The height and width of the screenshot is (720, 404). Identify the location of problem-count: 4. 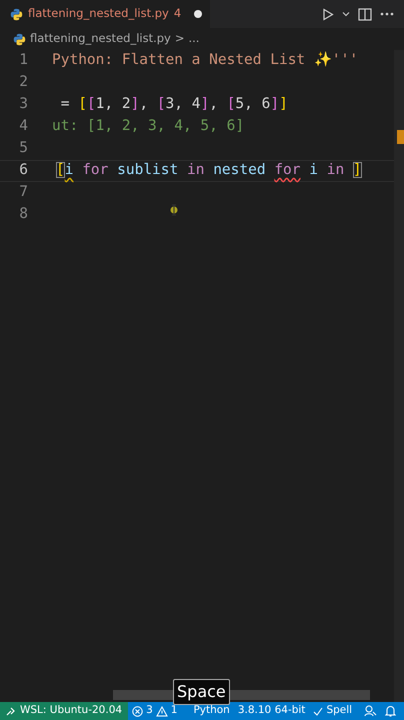
(178, 13).